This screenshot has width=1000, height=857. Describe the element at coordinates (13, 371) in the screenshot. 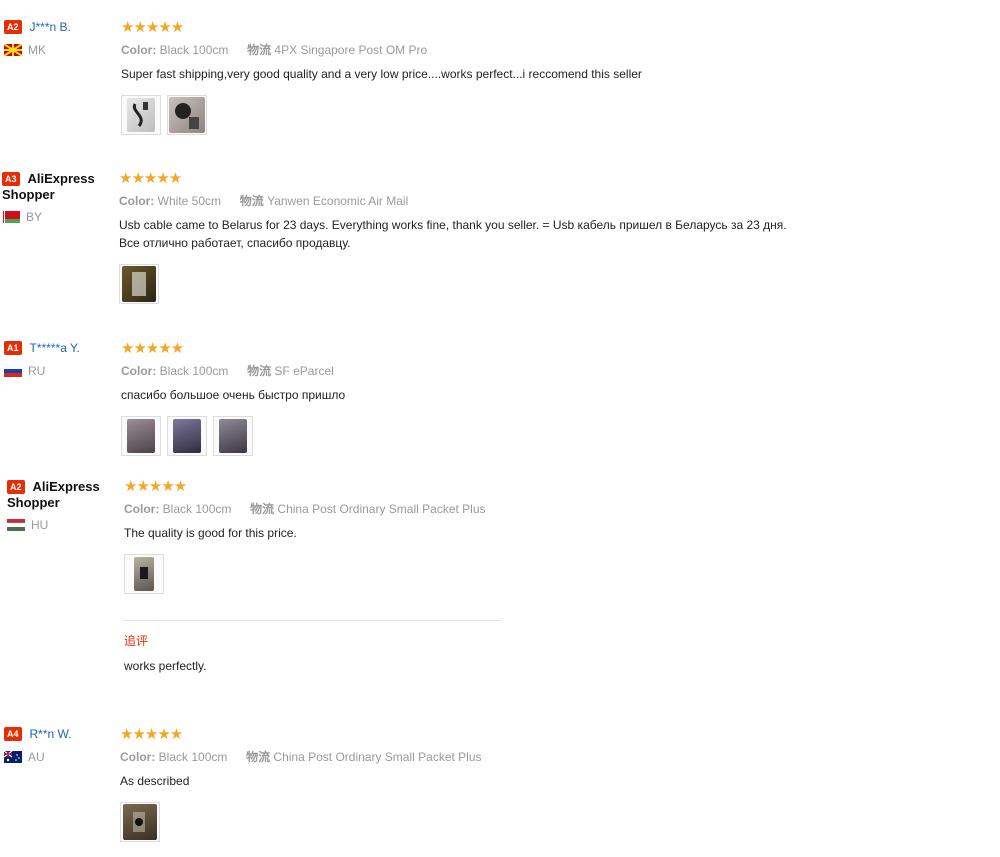

I see `ru-flag-icon` at that location.